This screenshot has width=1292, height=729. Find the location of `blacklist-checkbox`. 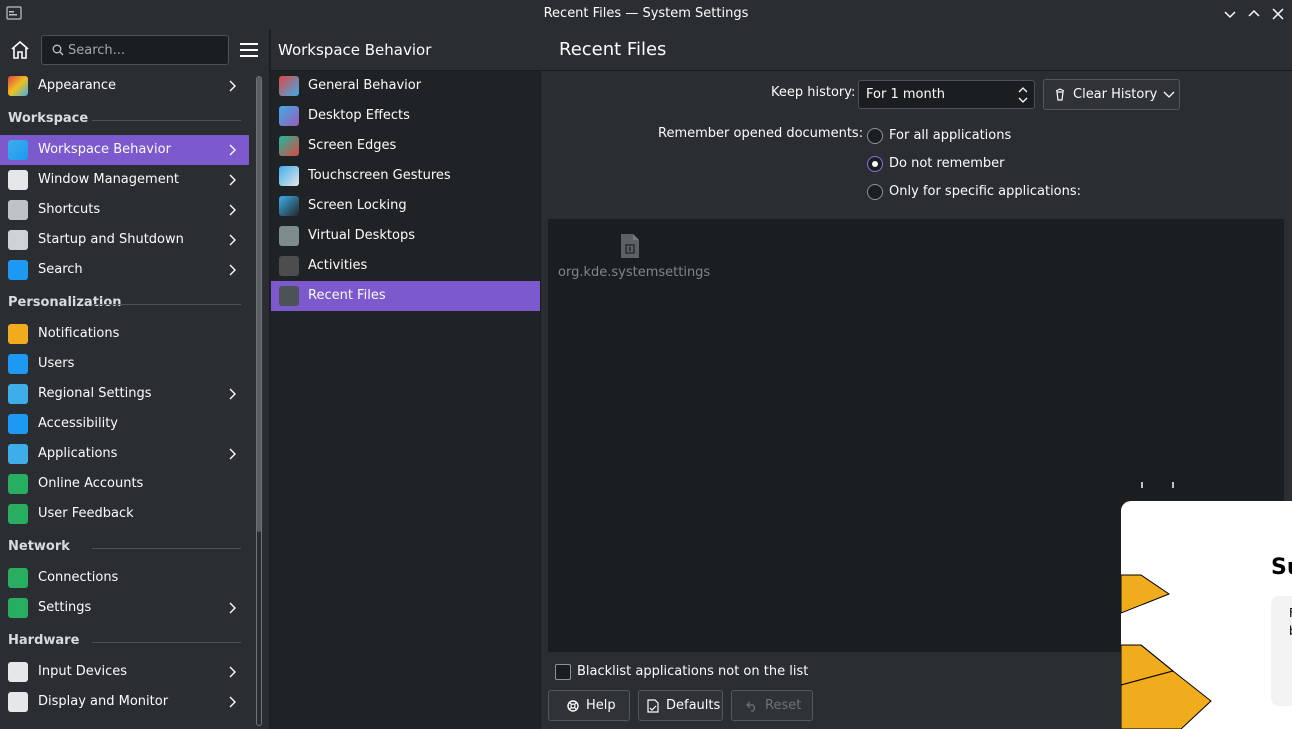

blacklist-checkbox is located at coordinates (563, 672).